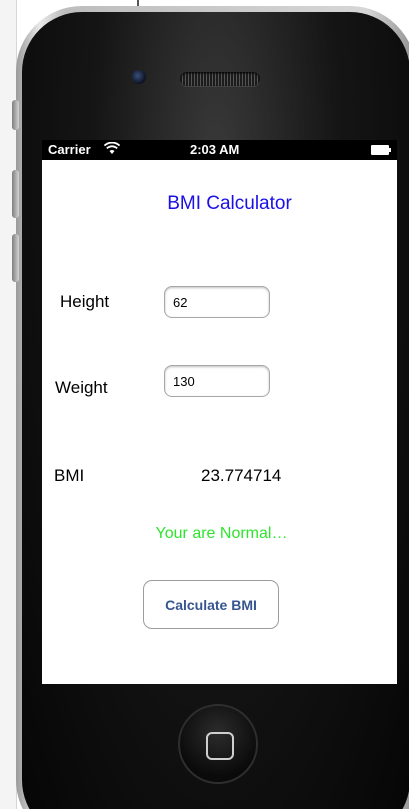 This screenshot has width=409, height=809. I want to click on height-input, so click(217, 302).